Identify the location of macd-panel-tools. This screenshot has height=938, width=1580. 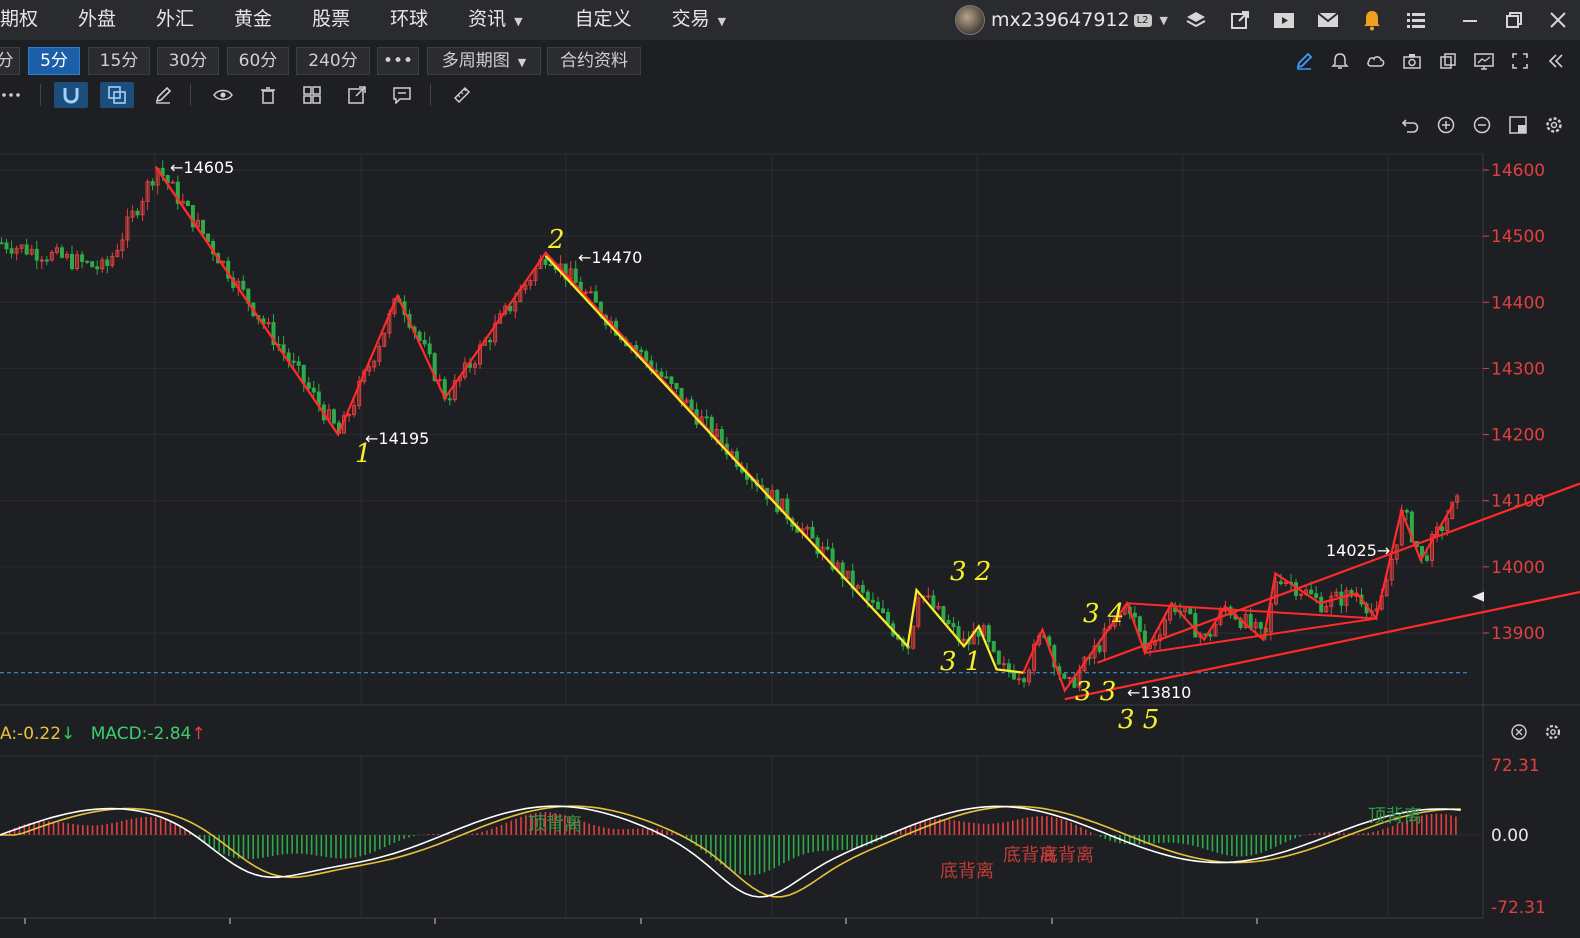
(1536, 734).